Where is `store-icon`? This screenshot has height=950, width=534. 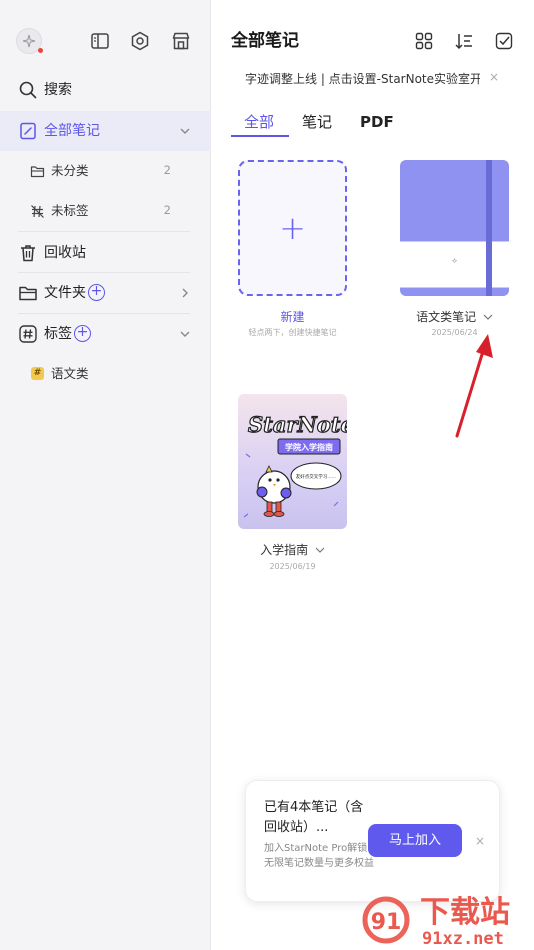 store-icon is located at coordinates (181, 41).